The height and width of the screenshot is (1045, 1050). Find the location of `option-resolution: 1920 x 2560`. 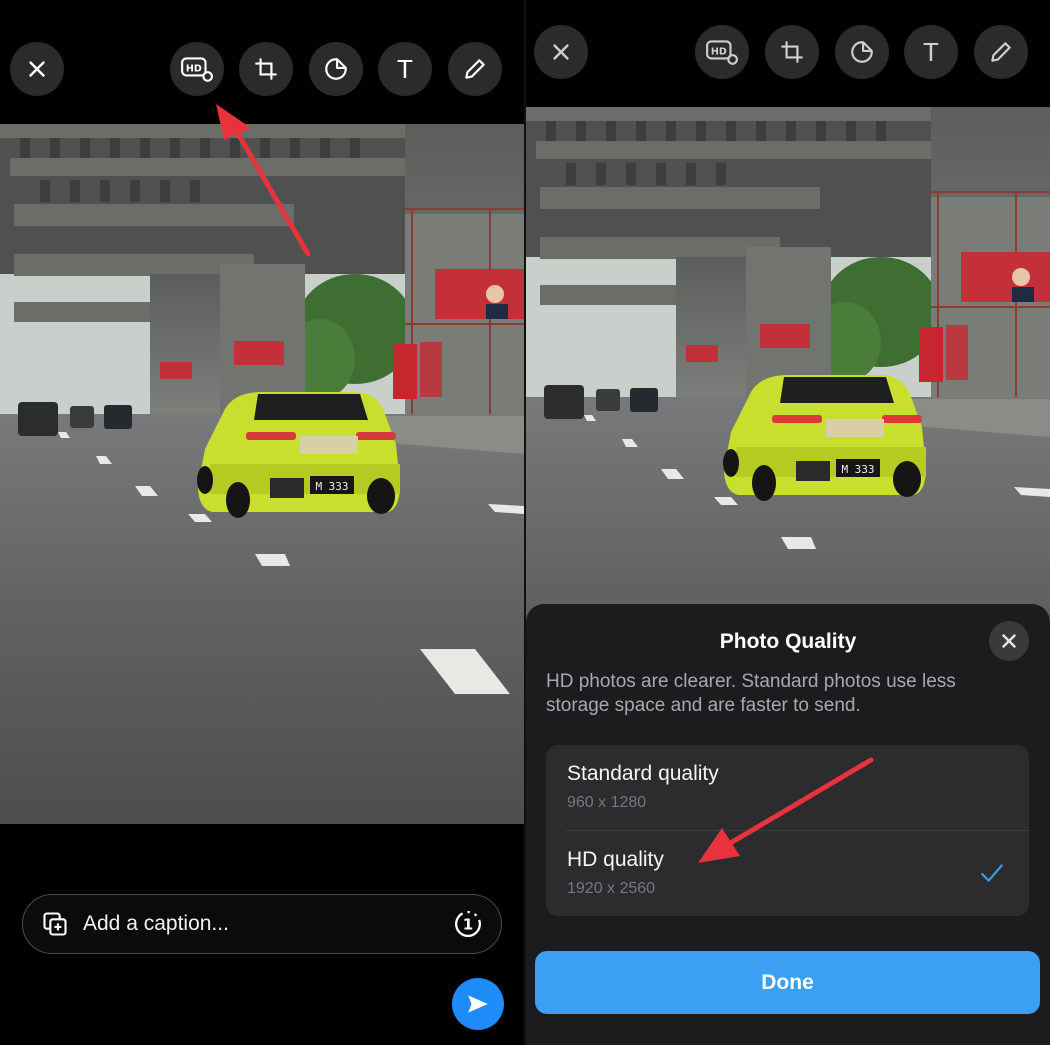

option-resolution: 1920 x 2560 is located at coordinates (611, 888).